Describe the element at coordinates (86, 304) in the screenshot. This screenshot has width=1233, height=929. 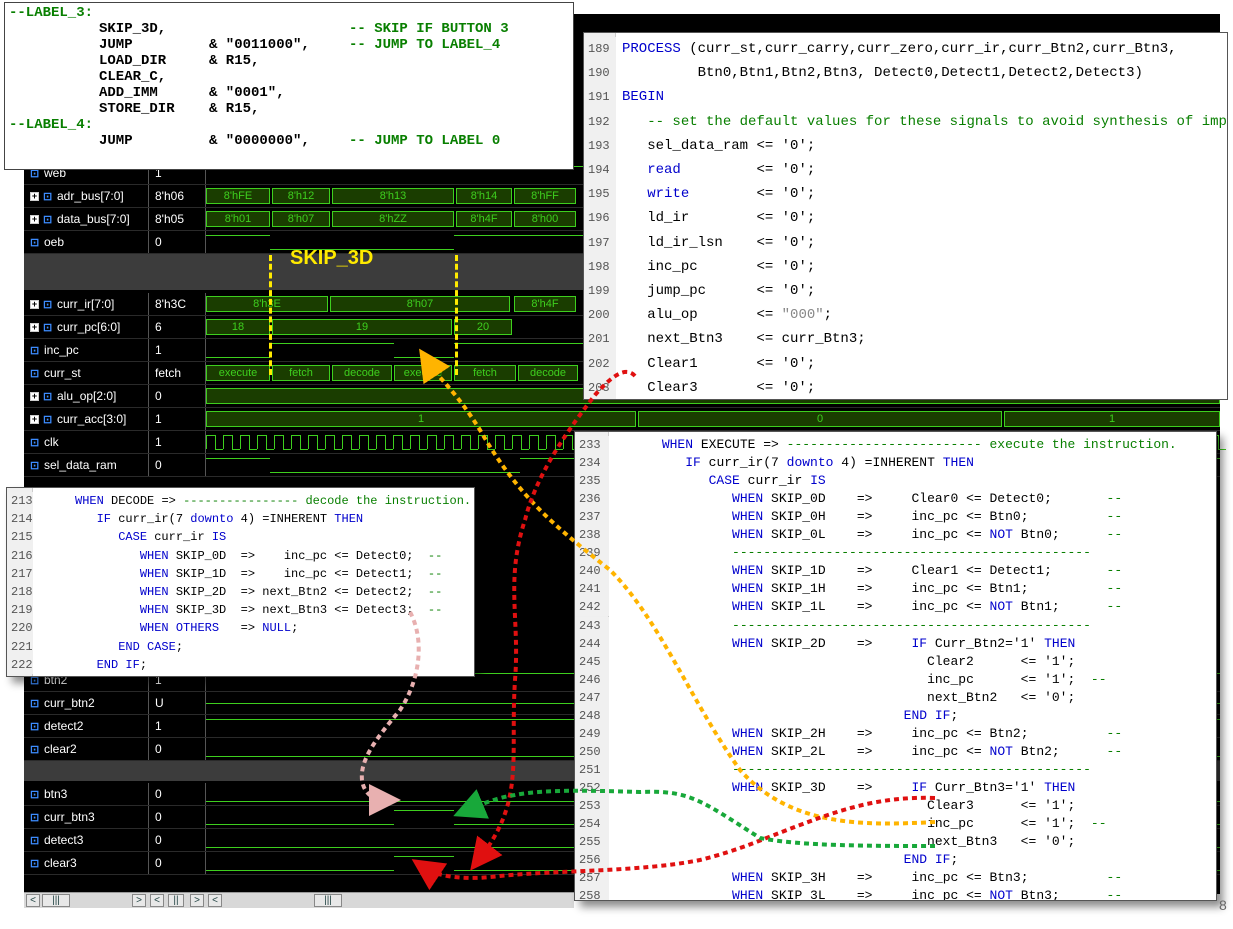
I see `signal-name: + ⊡ curr_ir[7:0]` at that location.